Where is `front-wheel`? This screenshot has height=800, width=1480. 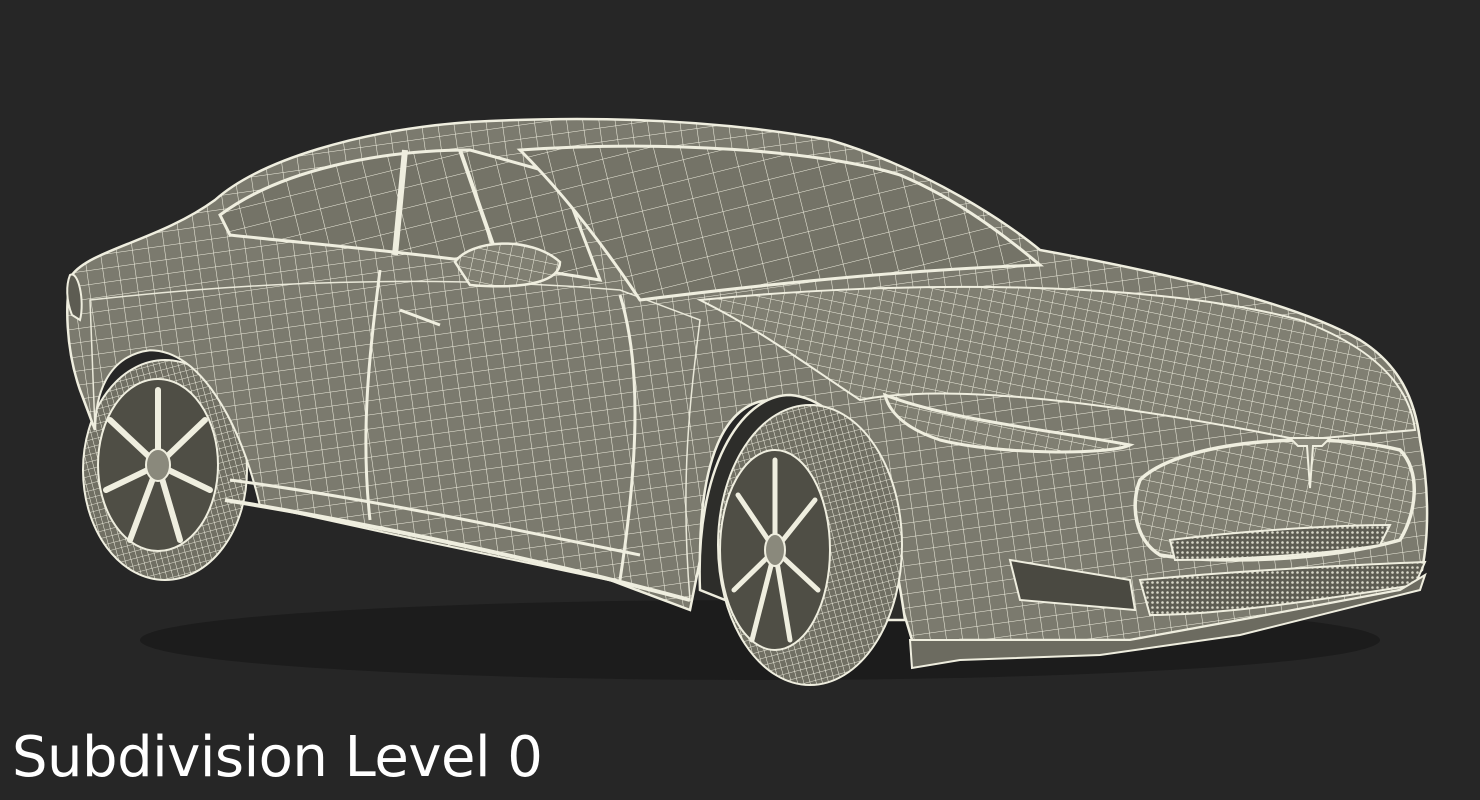 front-wheel is located at coordinates (810, 545).